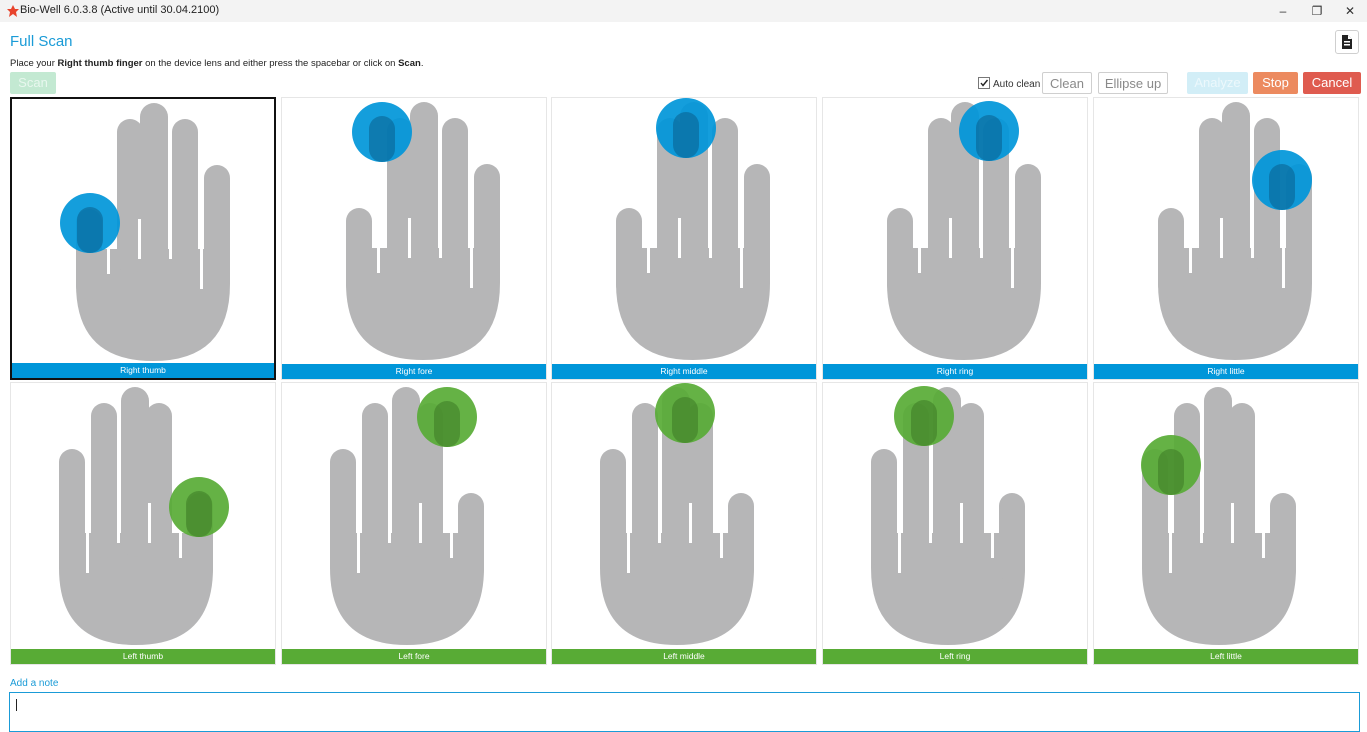 This screenshot has height=732, width=1367. I want to click on finger-tile-right-1: Right fore, so click(414, 238).